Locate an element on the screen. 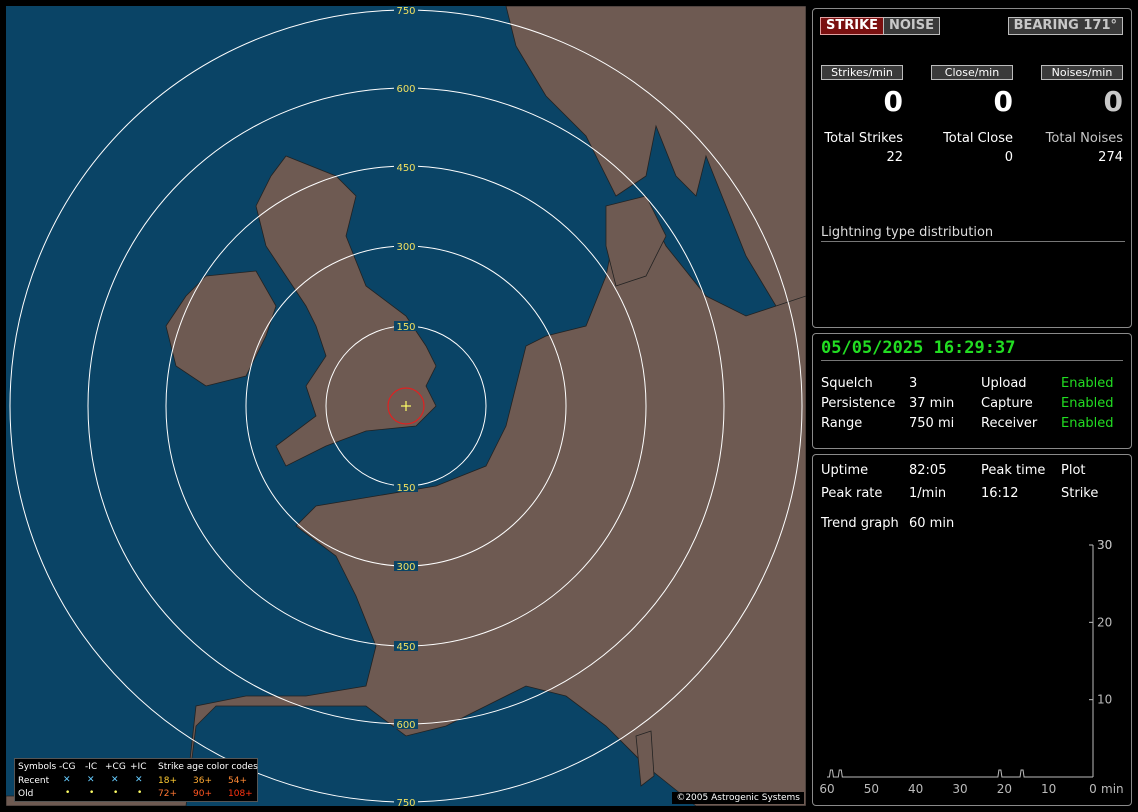  trend-y-tick-label: 20 is located at coordinates (1104, 622).